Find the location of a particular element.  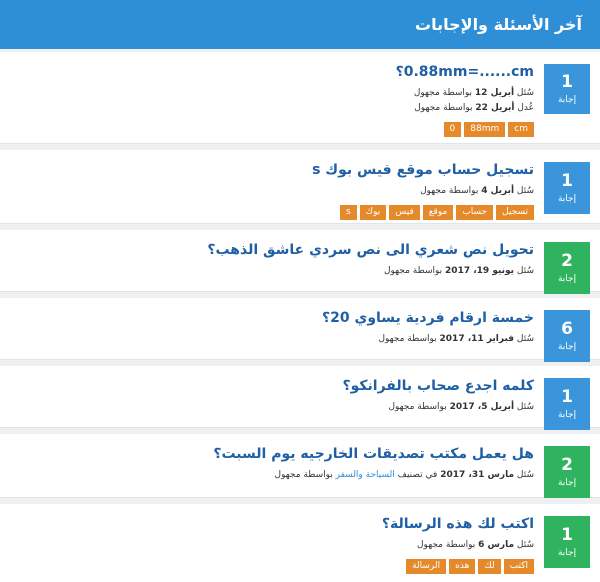

meta-date: أبريل 22 is located at coordinates (495, 108).